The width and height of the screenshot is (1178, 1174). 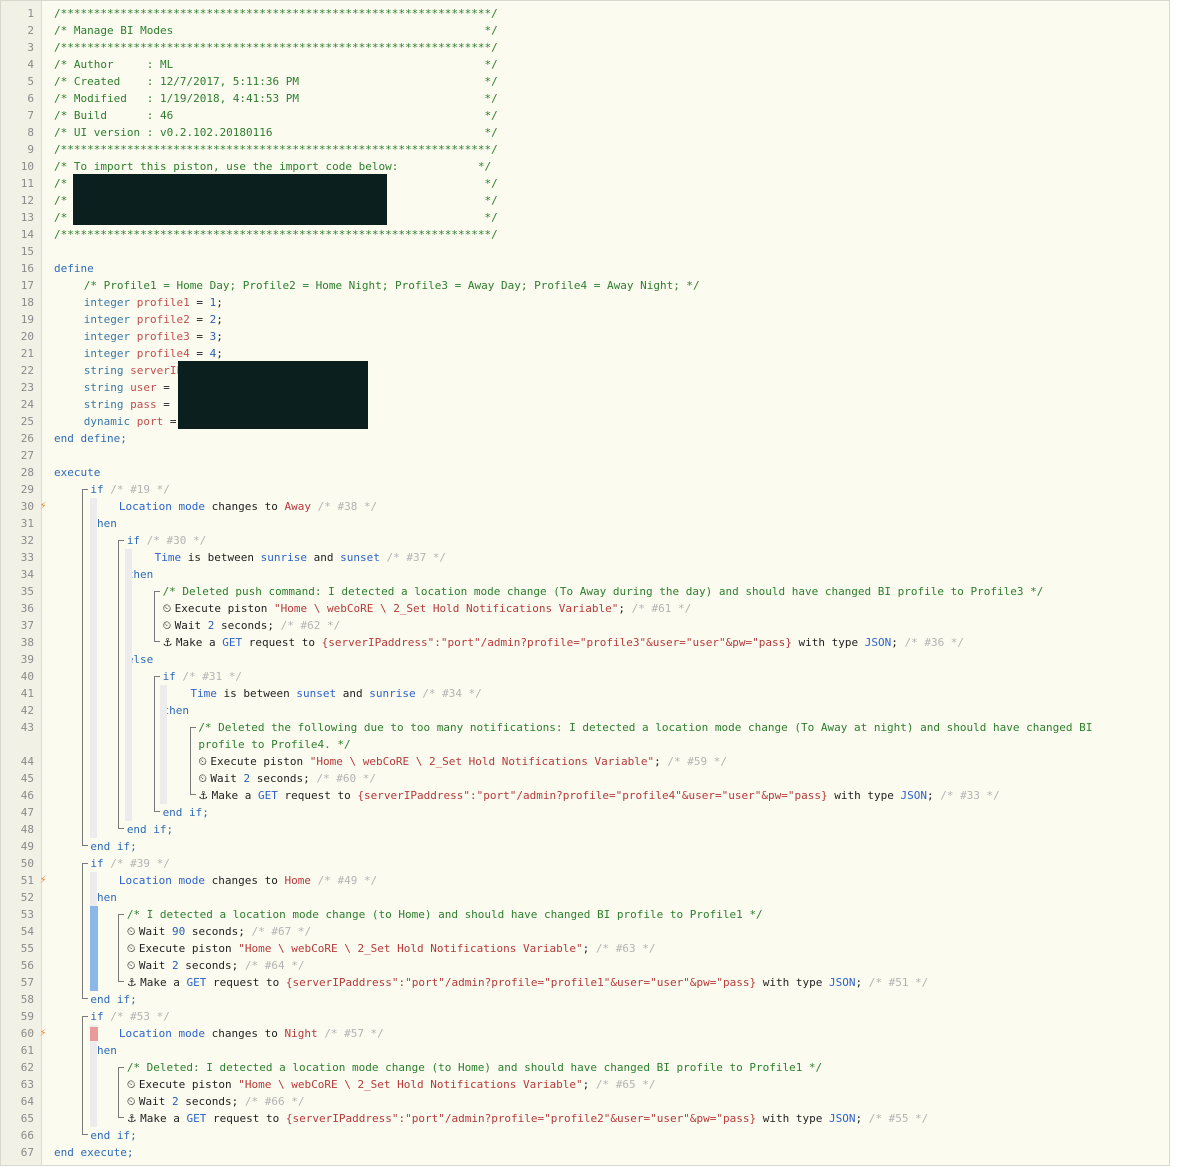 What do you see at coordinates (585, 625) in the screenshot?
I see `code-line: 37 ⏲ Wait 2 seconds; /* #62 */` at bounding box center [585, 625].